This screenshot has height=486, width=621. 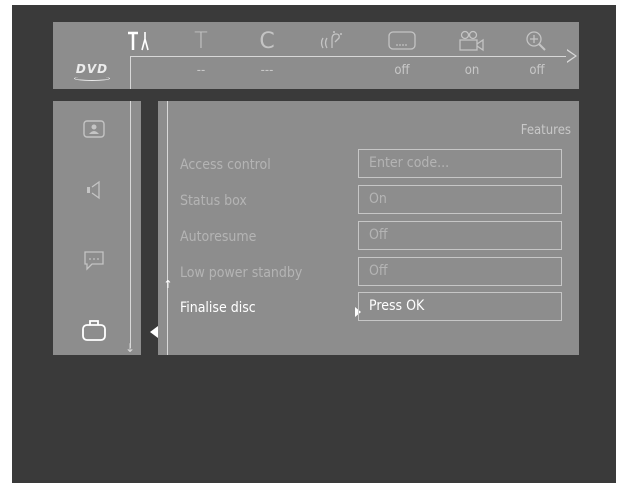 What do you see at coordinates (402, 70) in the screenshot?
I see `subtitle-value: off` at bounding box center [402, 70].